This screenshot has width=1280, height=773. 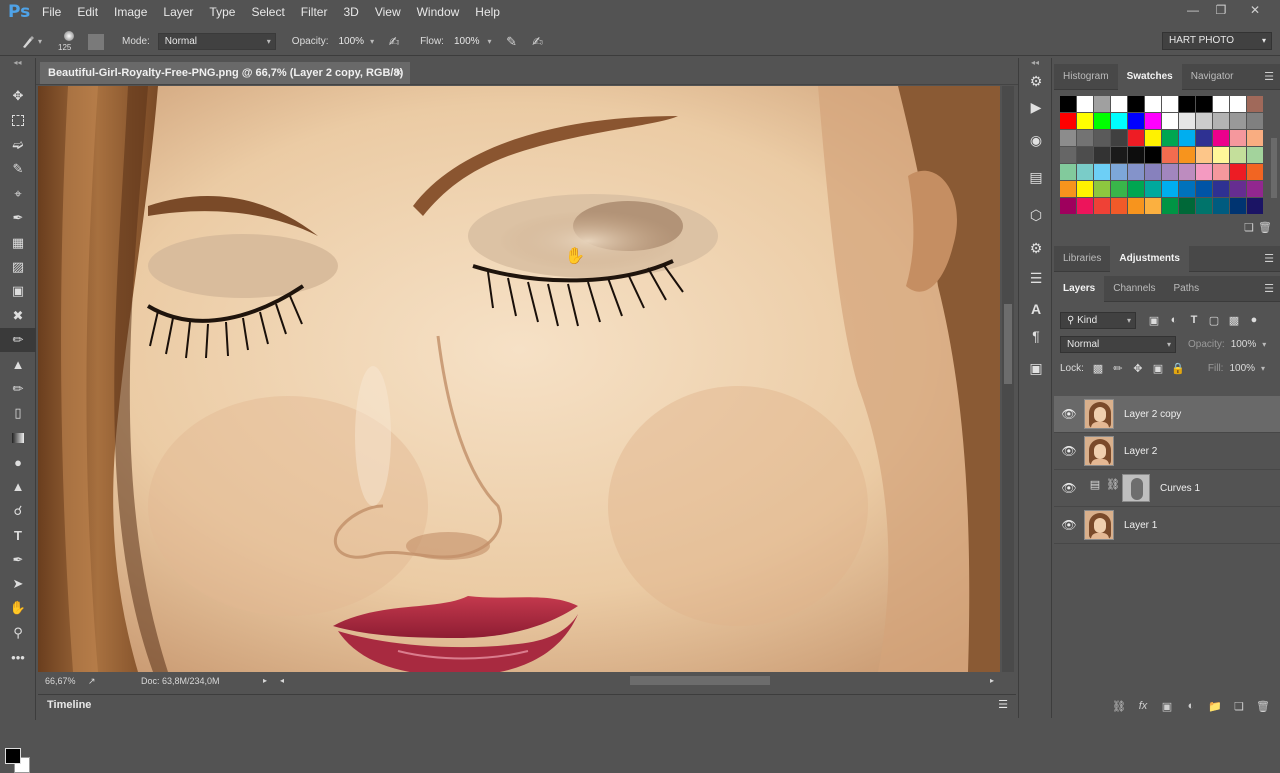 What do you see at coordinates (18, 242) in the screenshot?
I see `healing-brush-tool-icon: ▦` at bounding box center [18, 242].